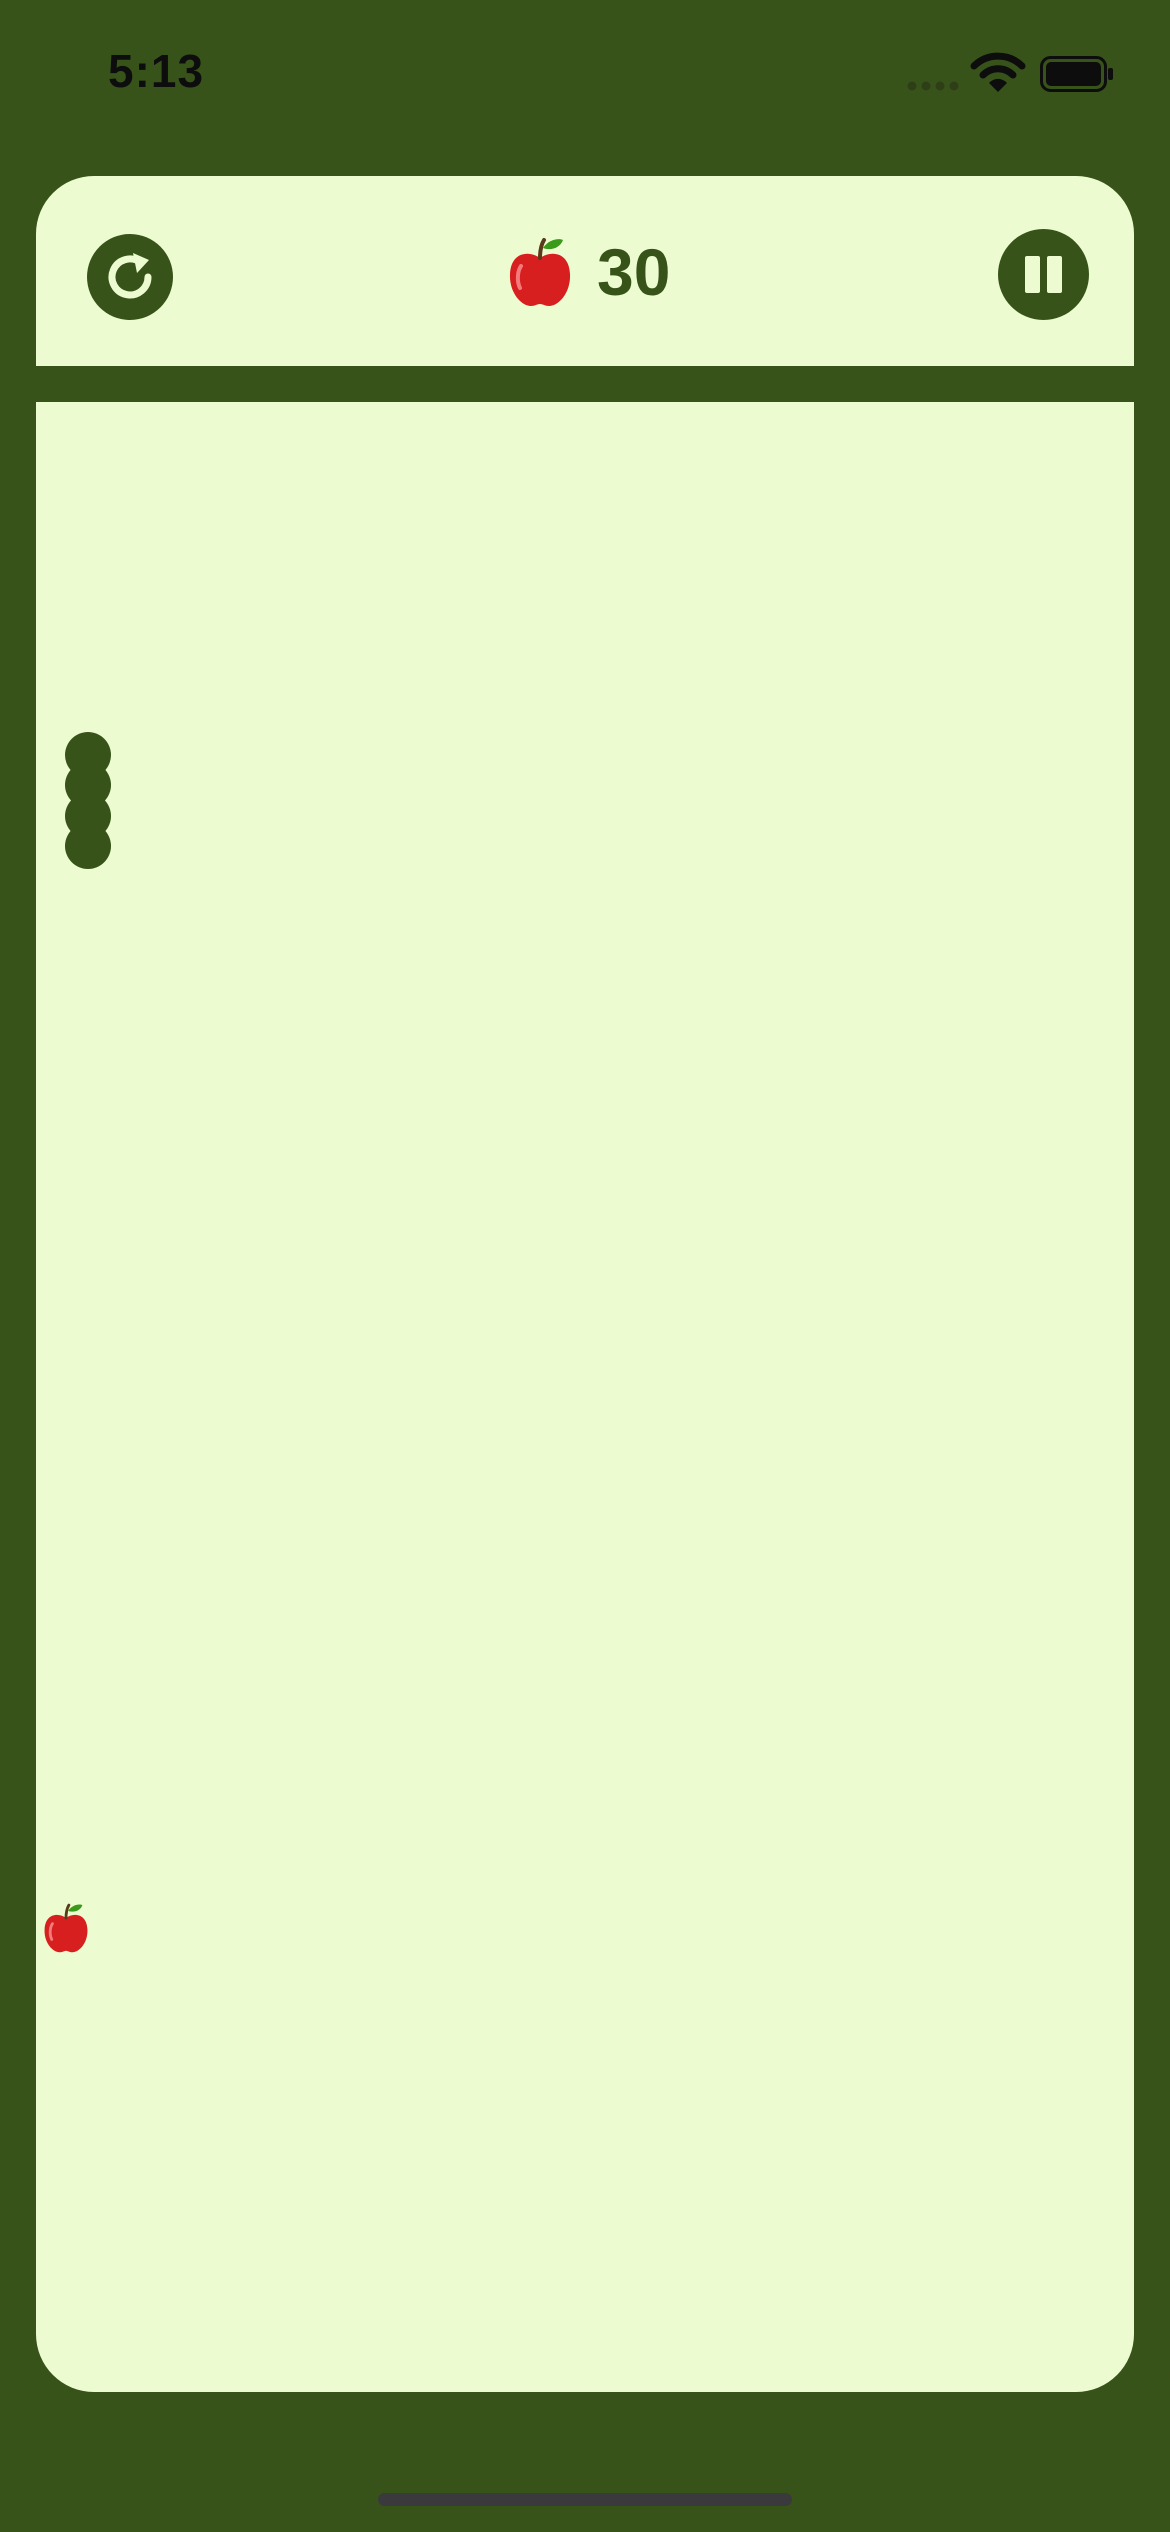 The height and width of the screenshot is (2532, 1170). I want to click on restart-button, so click(130, 277).